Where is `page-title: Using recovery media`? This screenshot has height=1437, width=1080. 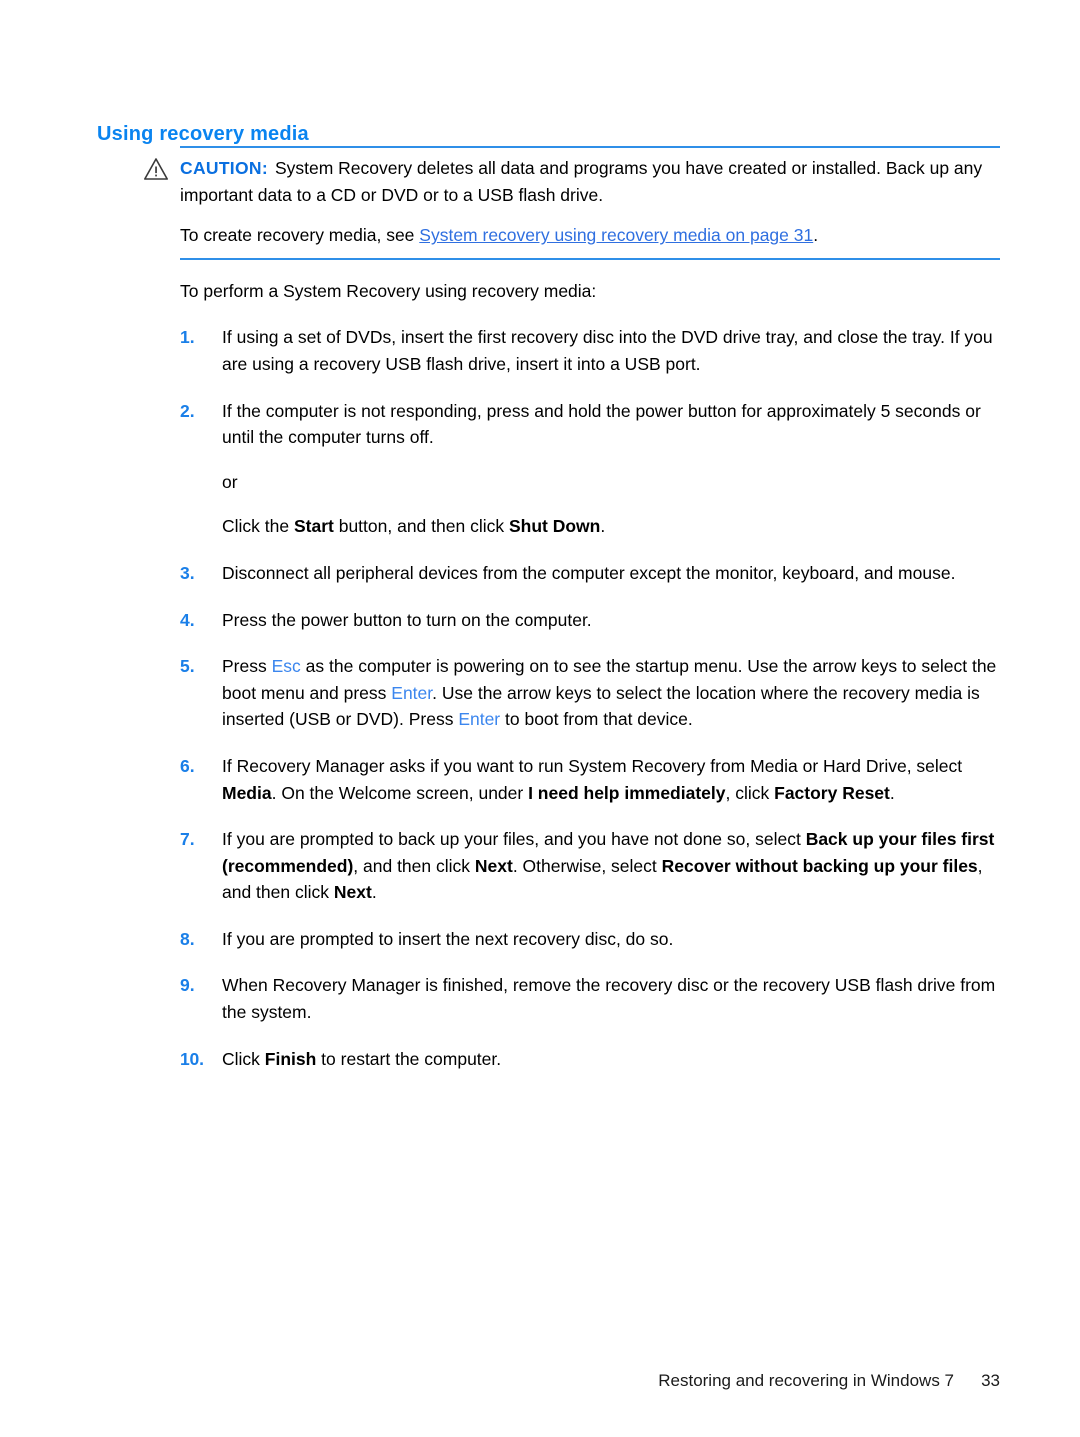 page-title: Using recovery media is located at coordinates (203, 133).